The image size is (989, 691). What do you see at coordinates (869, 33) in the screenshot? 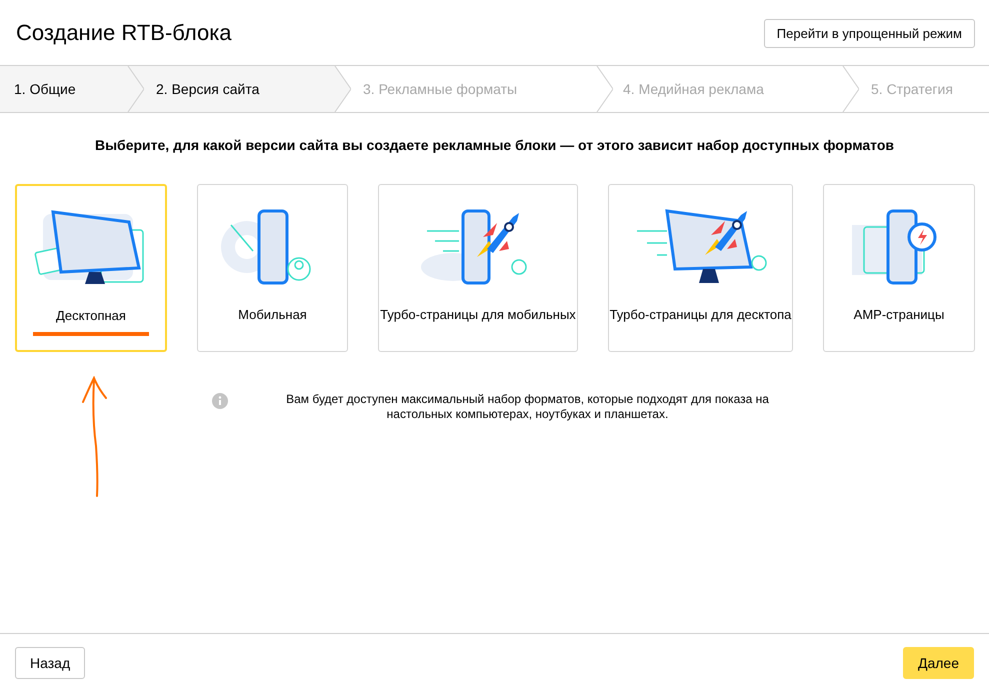
I see `simple-mode-button: Перейти в упрощенный режим` at bounding box center [869, 33].